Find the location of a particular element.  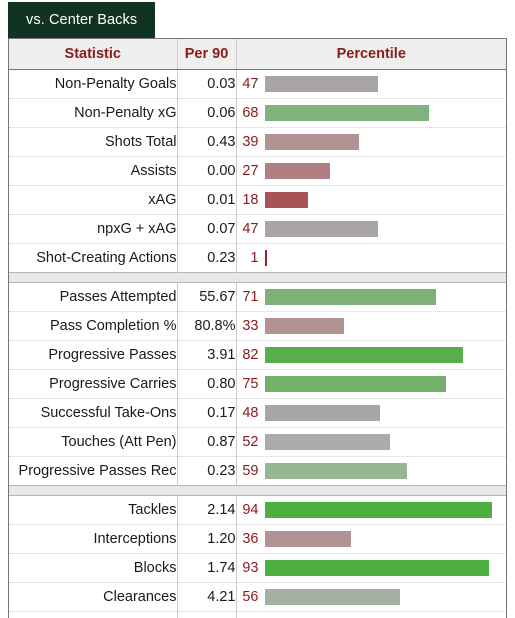

cell-statistic: Assists is located at coordinates (93, 171).